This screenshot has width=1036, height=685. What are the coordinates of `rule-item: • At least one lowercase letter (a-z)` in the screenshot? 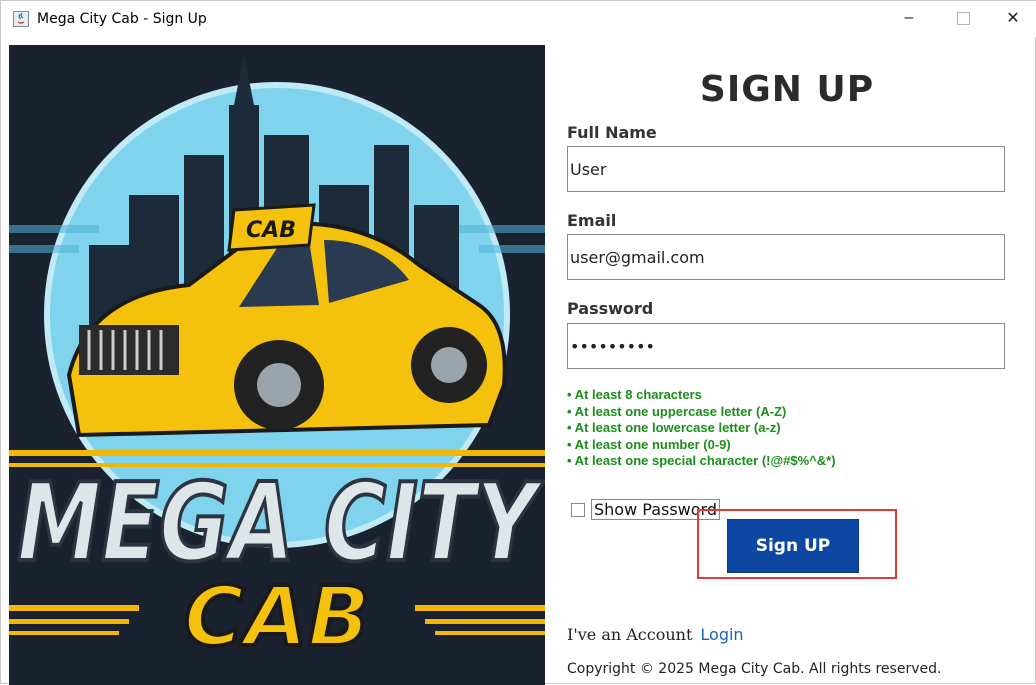 It's located at (674, 427).